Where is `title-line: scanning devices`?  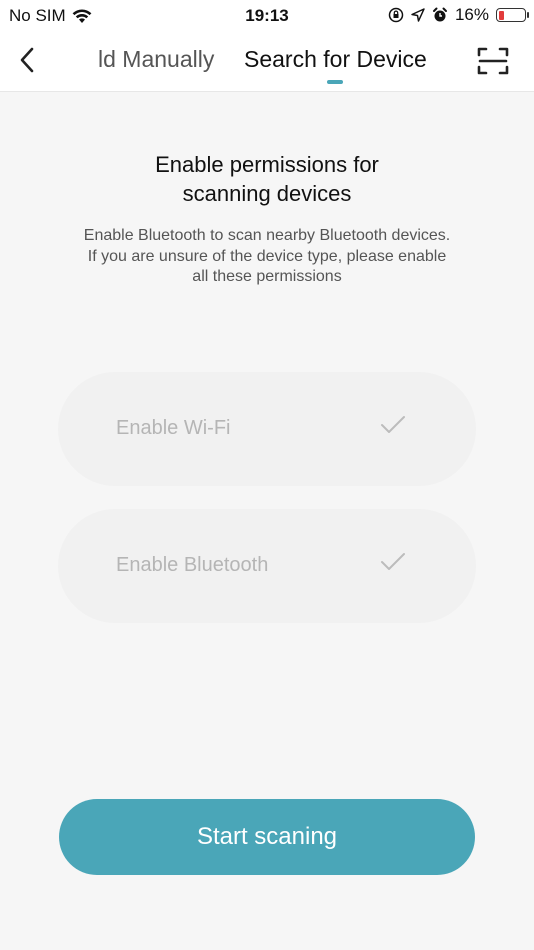
title-line: scanning devices is located at coordinates (267, 193).